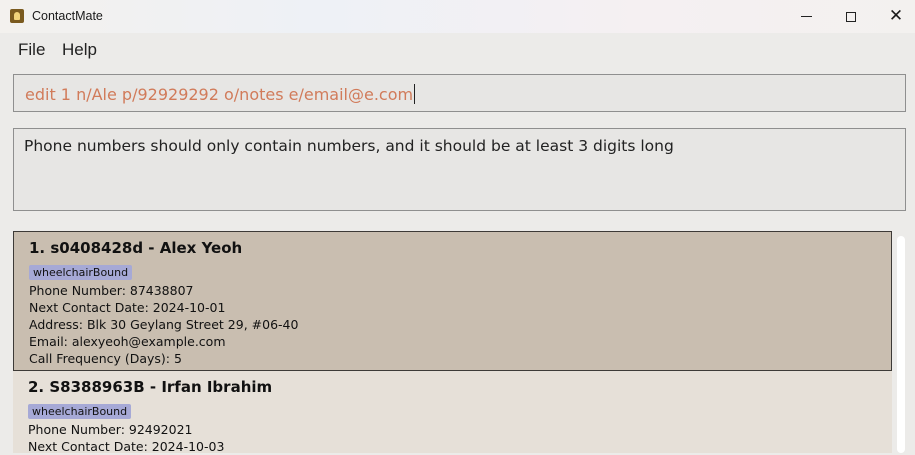 This screenshot has width=915, height=455. Describe the element at coordinates (127, 341) in the screenshot. I see `email-field: Email: alexyeoh@example.com` at that location.